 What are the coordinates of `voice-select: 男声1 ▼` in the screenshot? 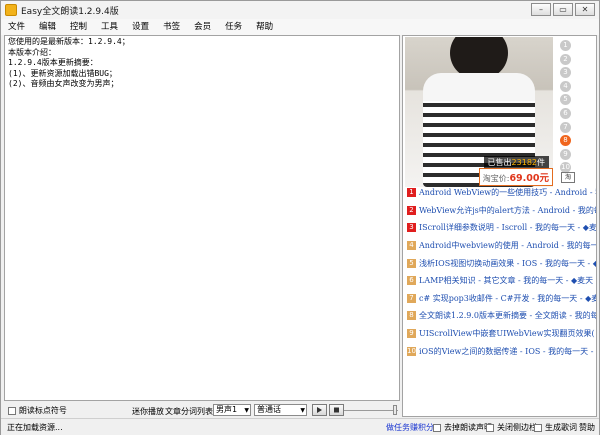 It's located at (232, 410).